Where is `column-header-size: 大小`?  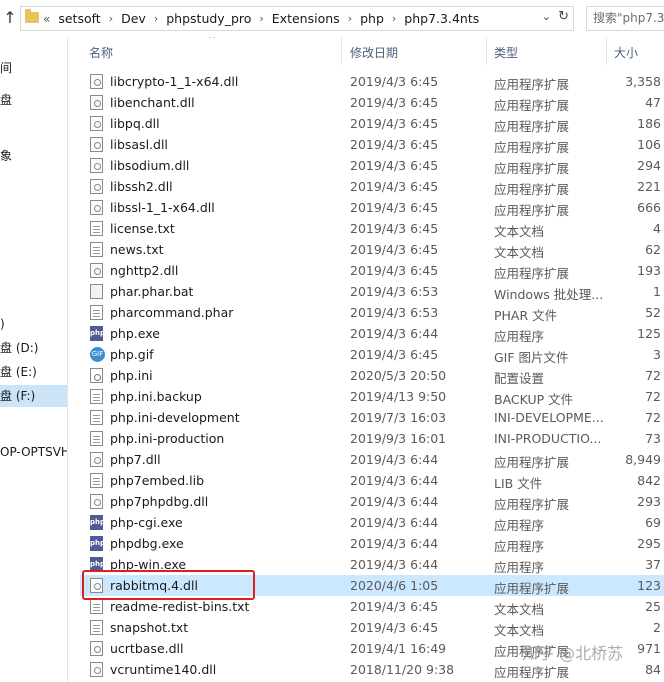
column-header-size: 大小 is located at coordinates (626, 52).